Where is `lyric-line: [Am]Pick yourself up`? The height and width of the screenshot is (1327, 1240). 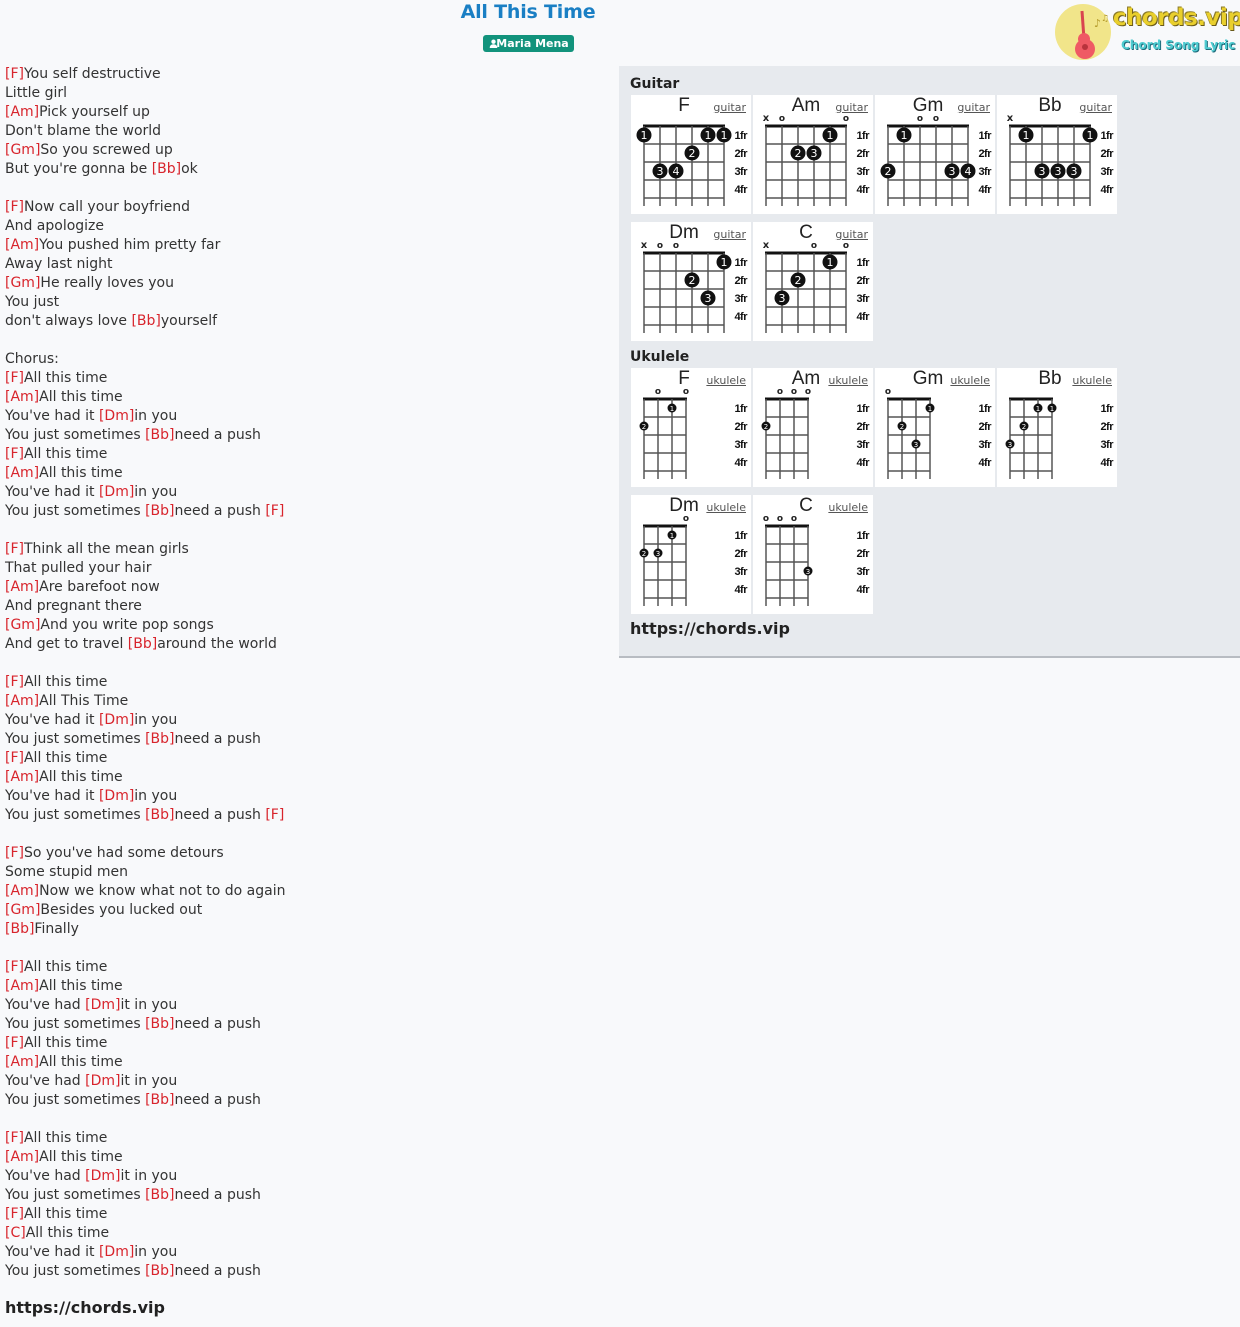
lyric-line: [Am]Pick yourself up is located at coordinates (305, 112).